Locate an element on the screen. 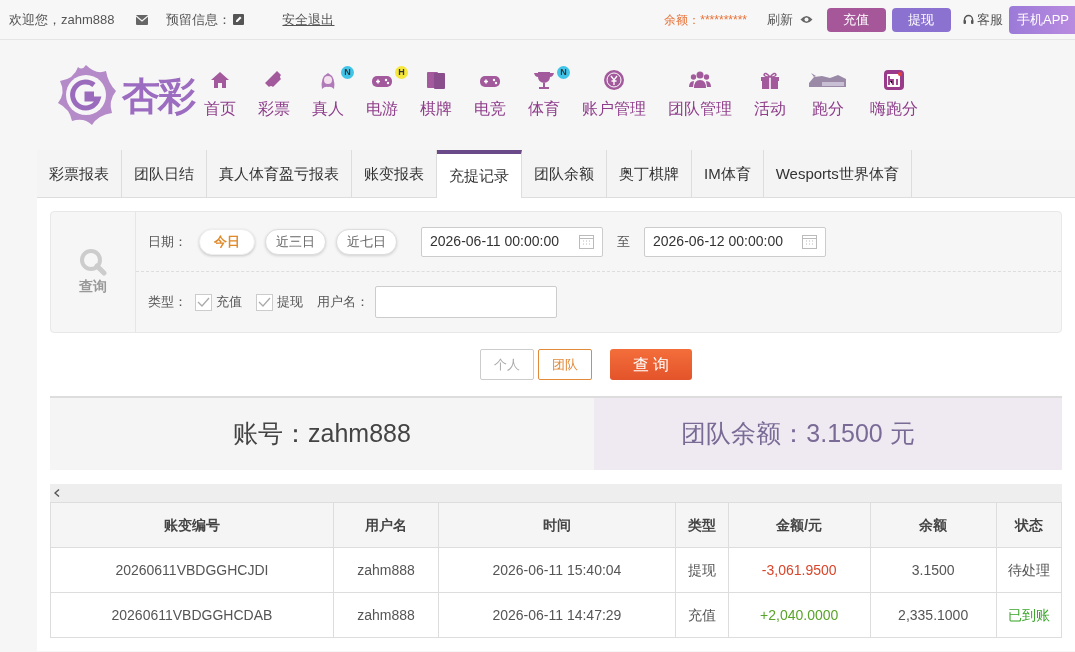 This screenshot has width=1075, height=652. service-link: 客服 is located at coordinates (990, 19).